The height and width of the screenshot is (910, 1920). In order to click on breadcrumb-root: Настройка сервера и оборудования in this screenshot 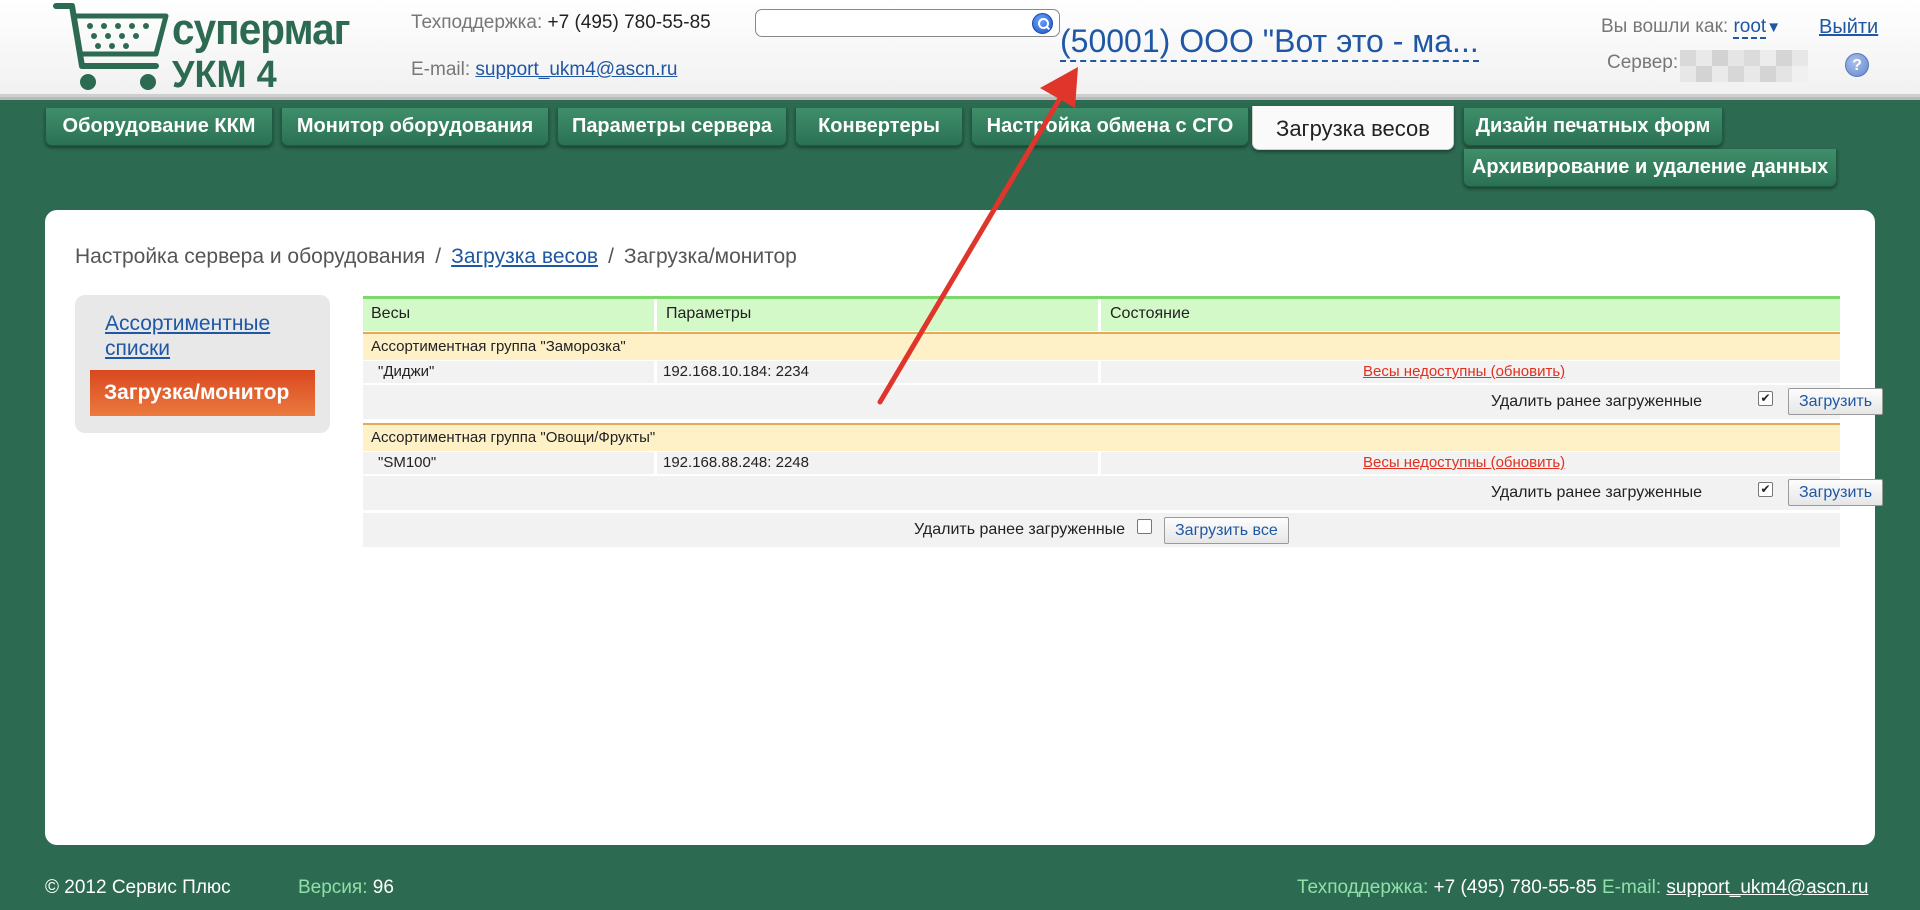, I will do `click(250, 256)`.